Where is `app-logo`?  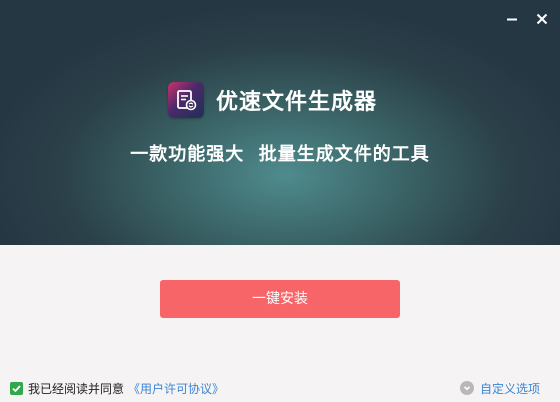
app-logo is located at coordinates (186, 100).